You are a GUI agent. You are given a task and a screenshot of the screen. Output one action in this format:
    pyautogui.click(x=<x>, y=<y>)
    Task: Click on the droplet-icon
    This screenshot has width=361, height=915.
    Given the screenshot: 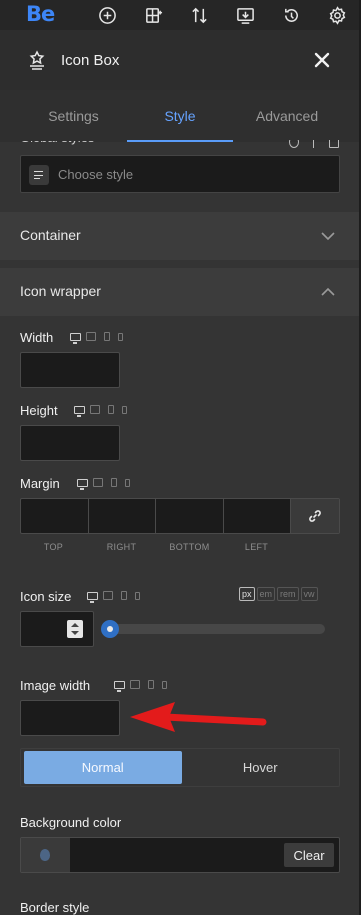 What is the action you would take?
    pyautogui.click(x=45, y=855)
    